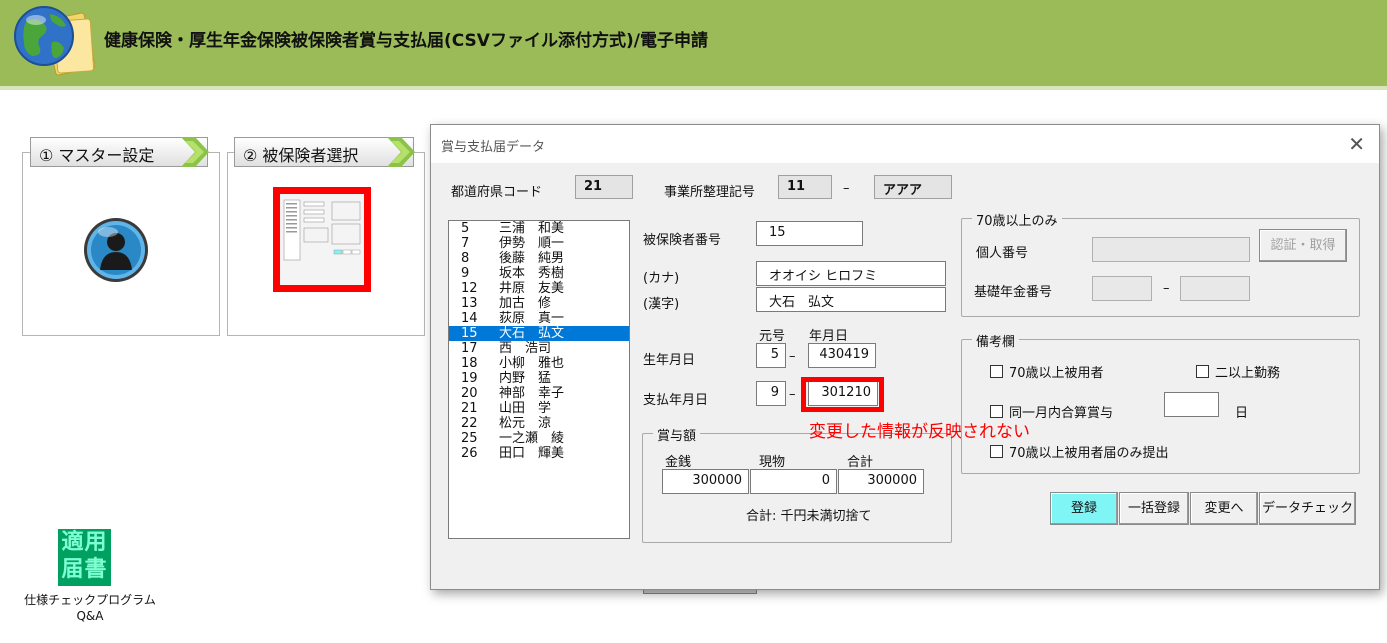  I want to click on list-item: 20 神部 幸子, so click(539, 393).